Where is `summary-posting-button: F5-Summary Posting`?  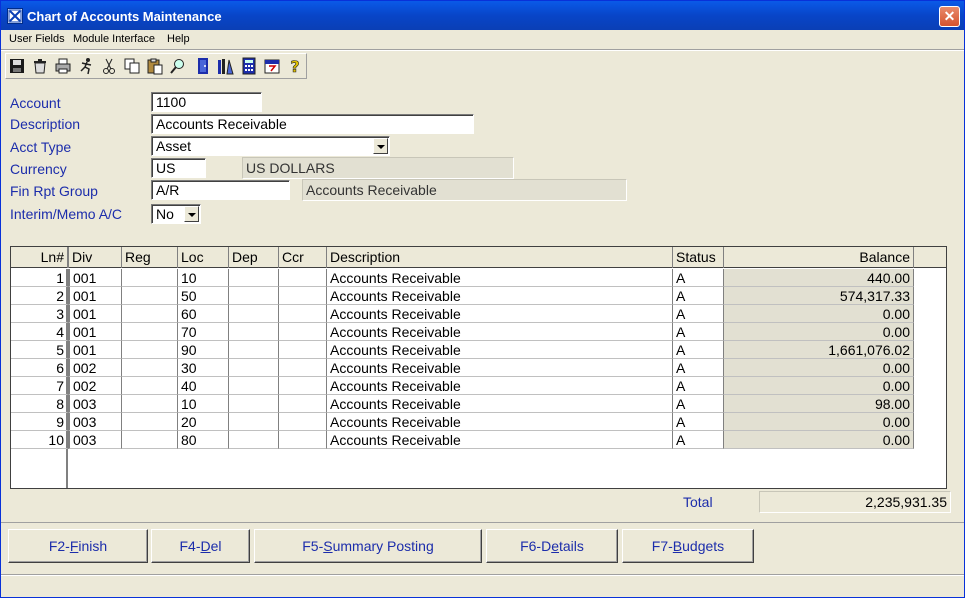
summary-posting-button: F5-Summary Posting is located at coordinates (368, 546).